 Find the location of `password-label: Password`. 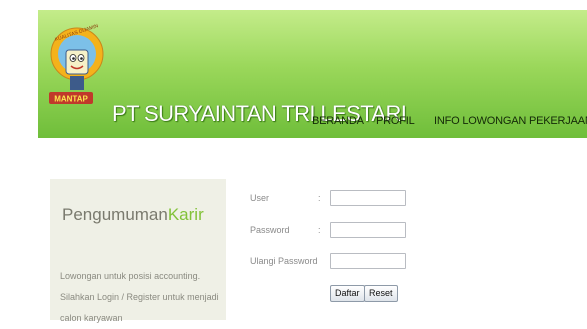

password-label: Password is located at coordinates (270, 230).